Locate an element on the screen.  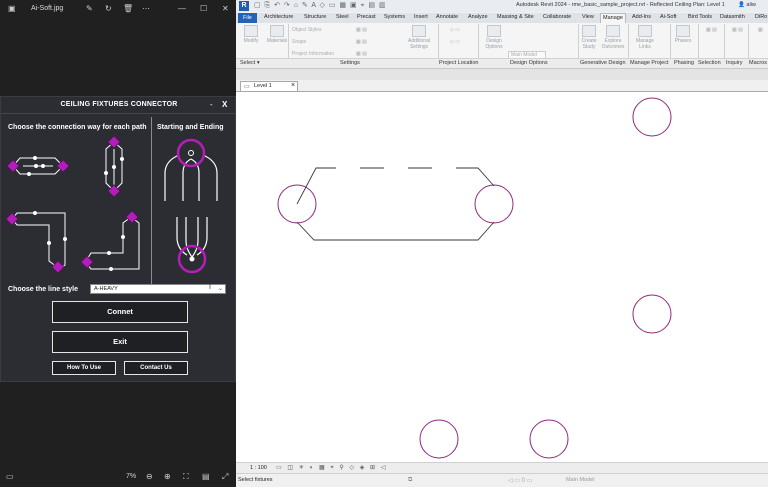
line-style-label: Choose the line style is located at coordinates (43, 289).